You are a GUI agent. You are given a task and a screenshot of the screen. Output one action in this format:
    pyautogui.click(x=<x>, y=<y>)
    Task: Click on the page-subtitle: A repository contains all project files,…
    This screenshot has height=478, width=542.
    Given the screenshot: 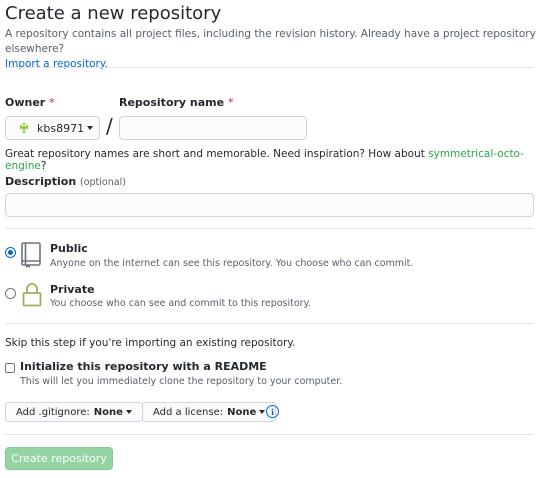 What is the action you would take?
    pyautogui.click(x=272, y=49)
    